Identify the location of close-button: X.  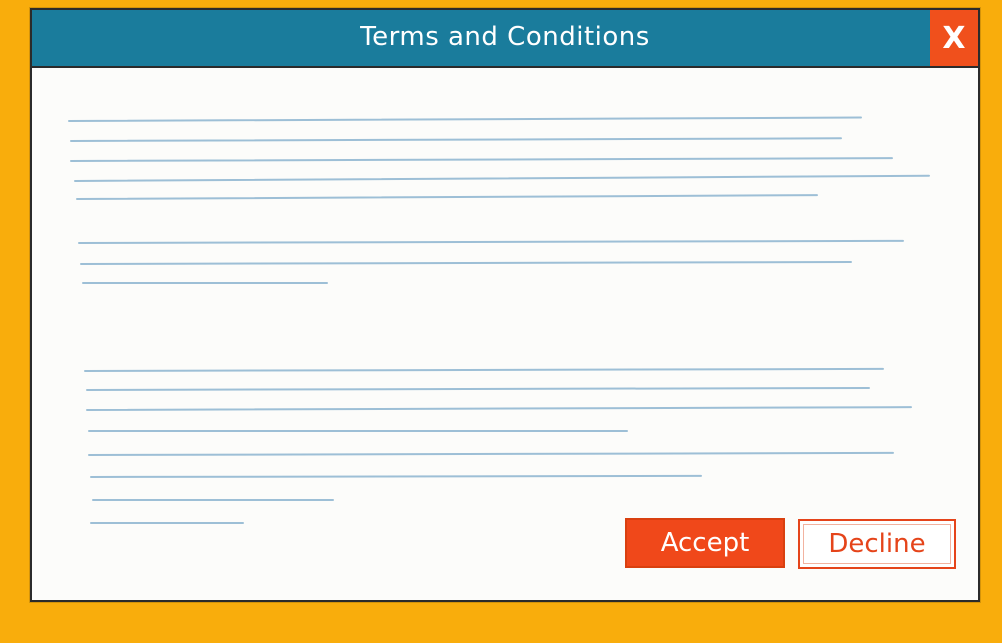
(954, 38).